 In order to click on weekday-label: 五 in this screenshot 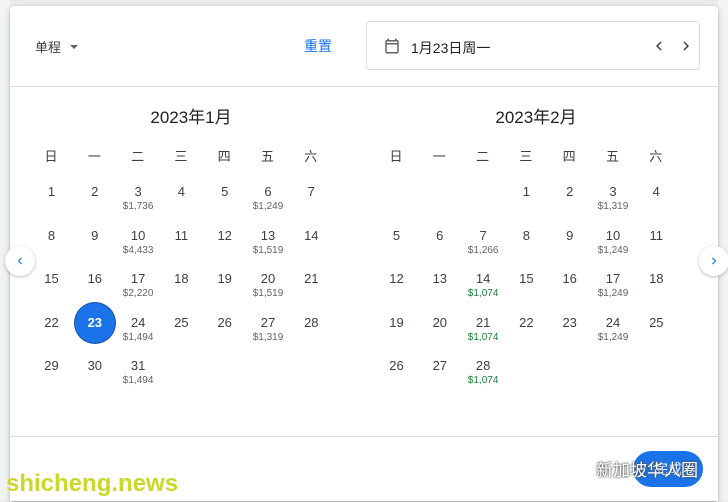, I will do `click(267, 156)`.